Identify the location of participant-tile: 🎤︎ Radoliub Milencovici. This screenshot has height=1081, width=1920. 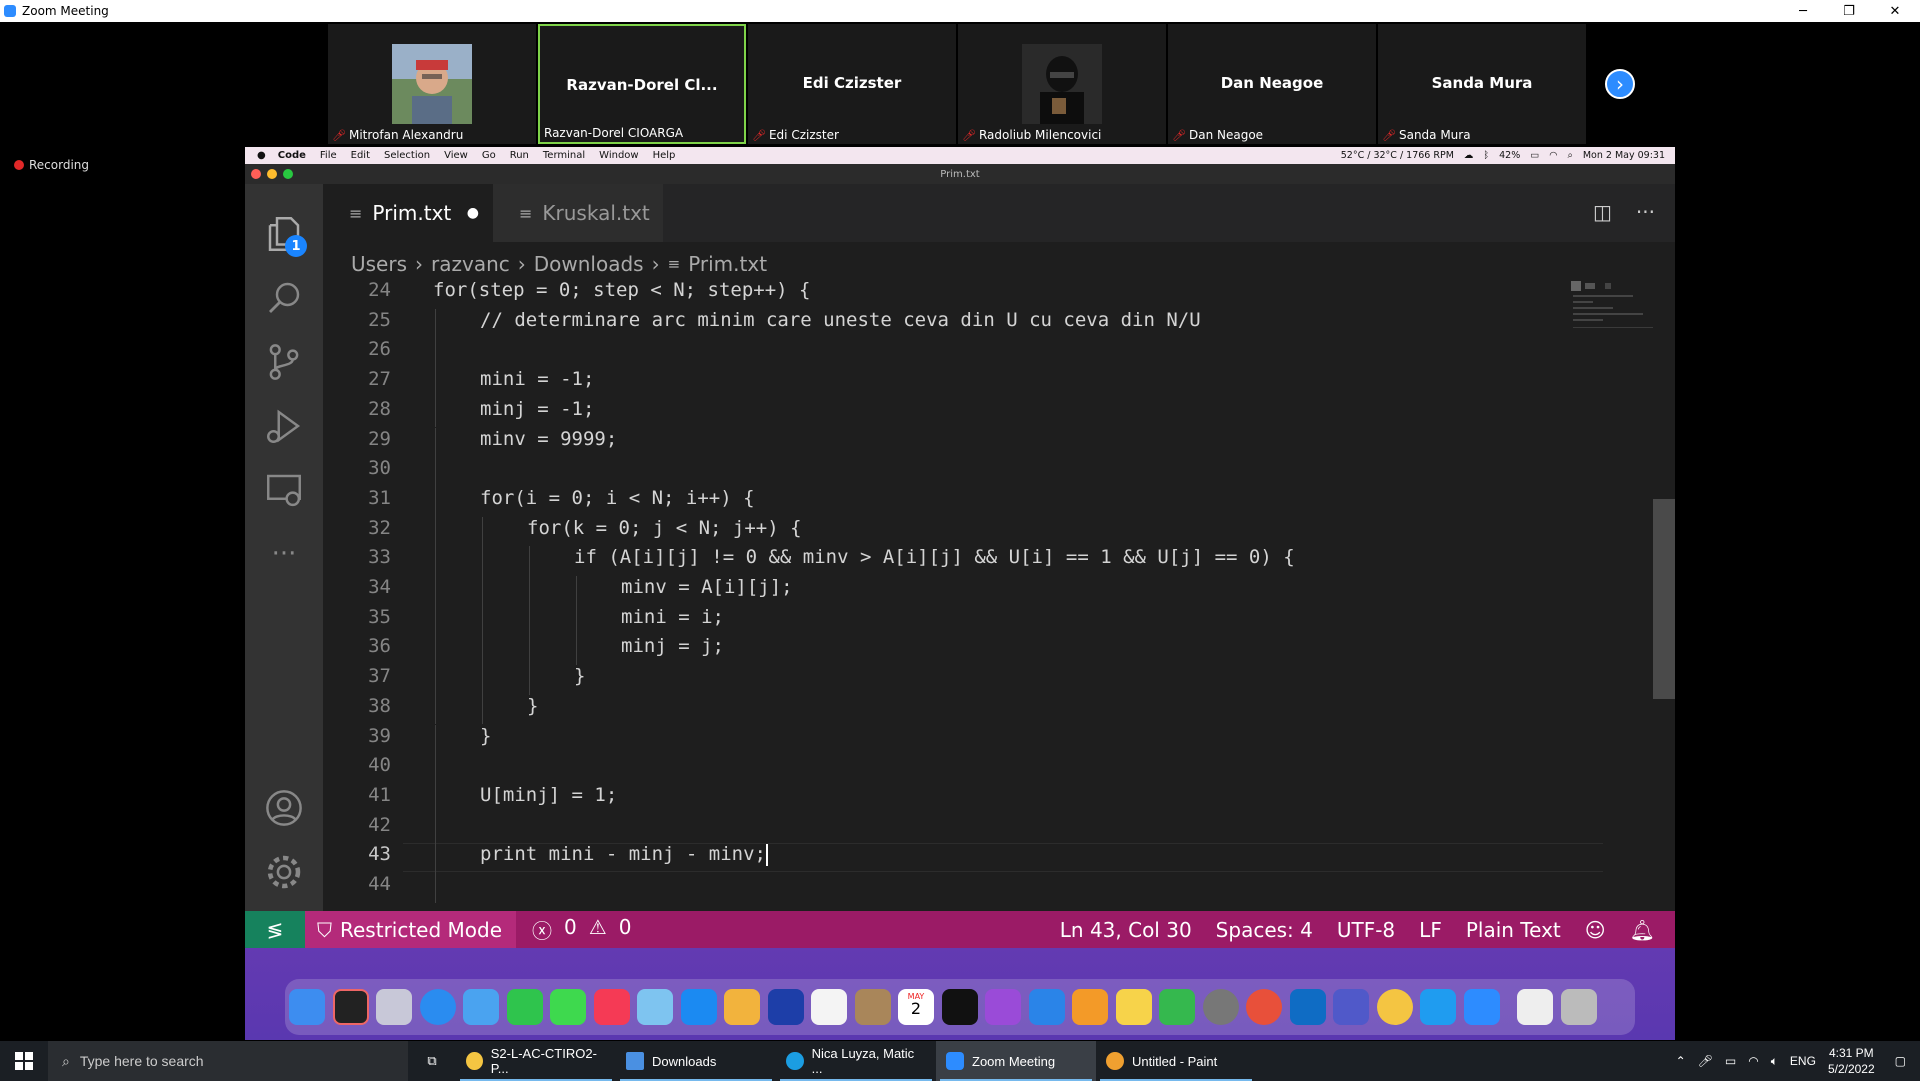
(1062, 84).